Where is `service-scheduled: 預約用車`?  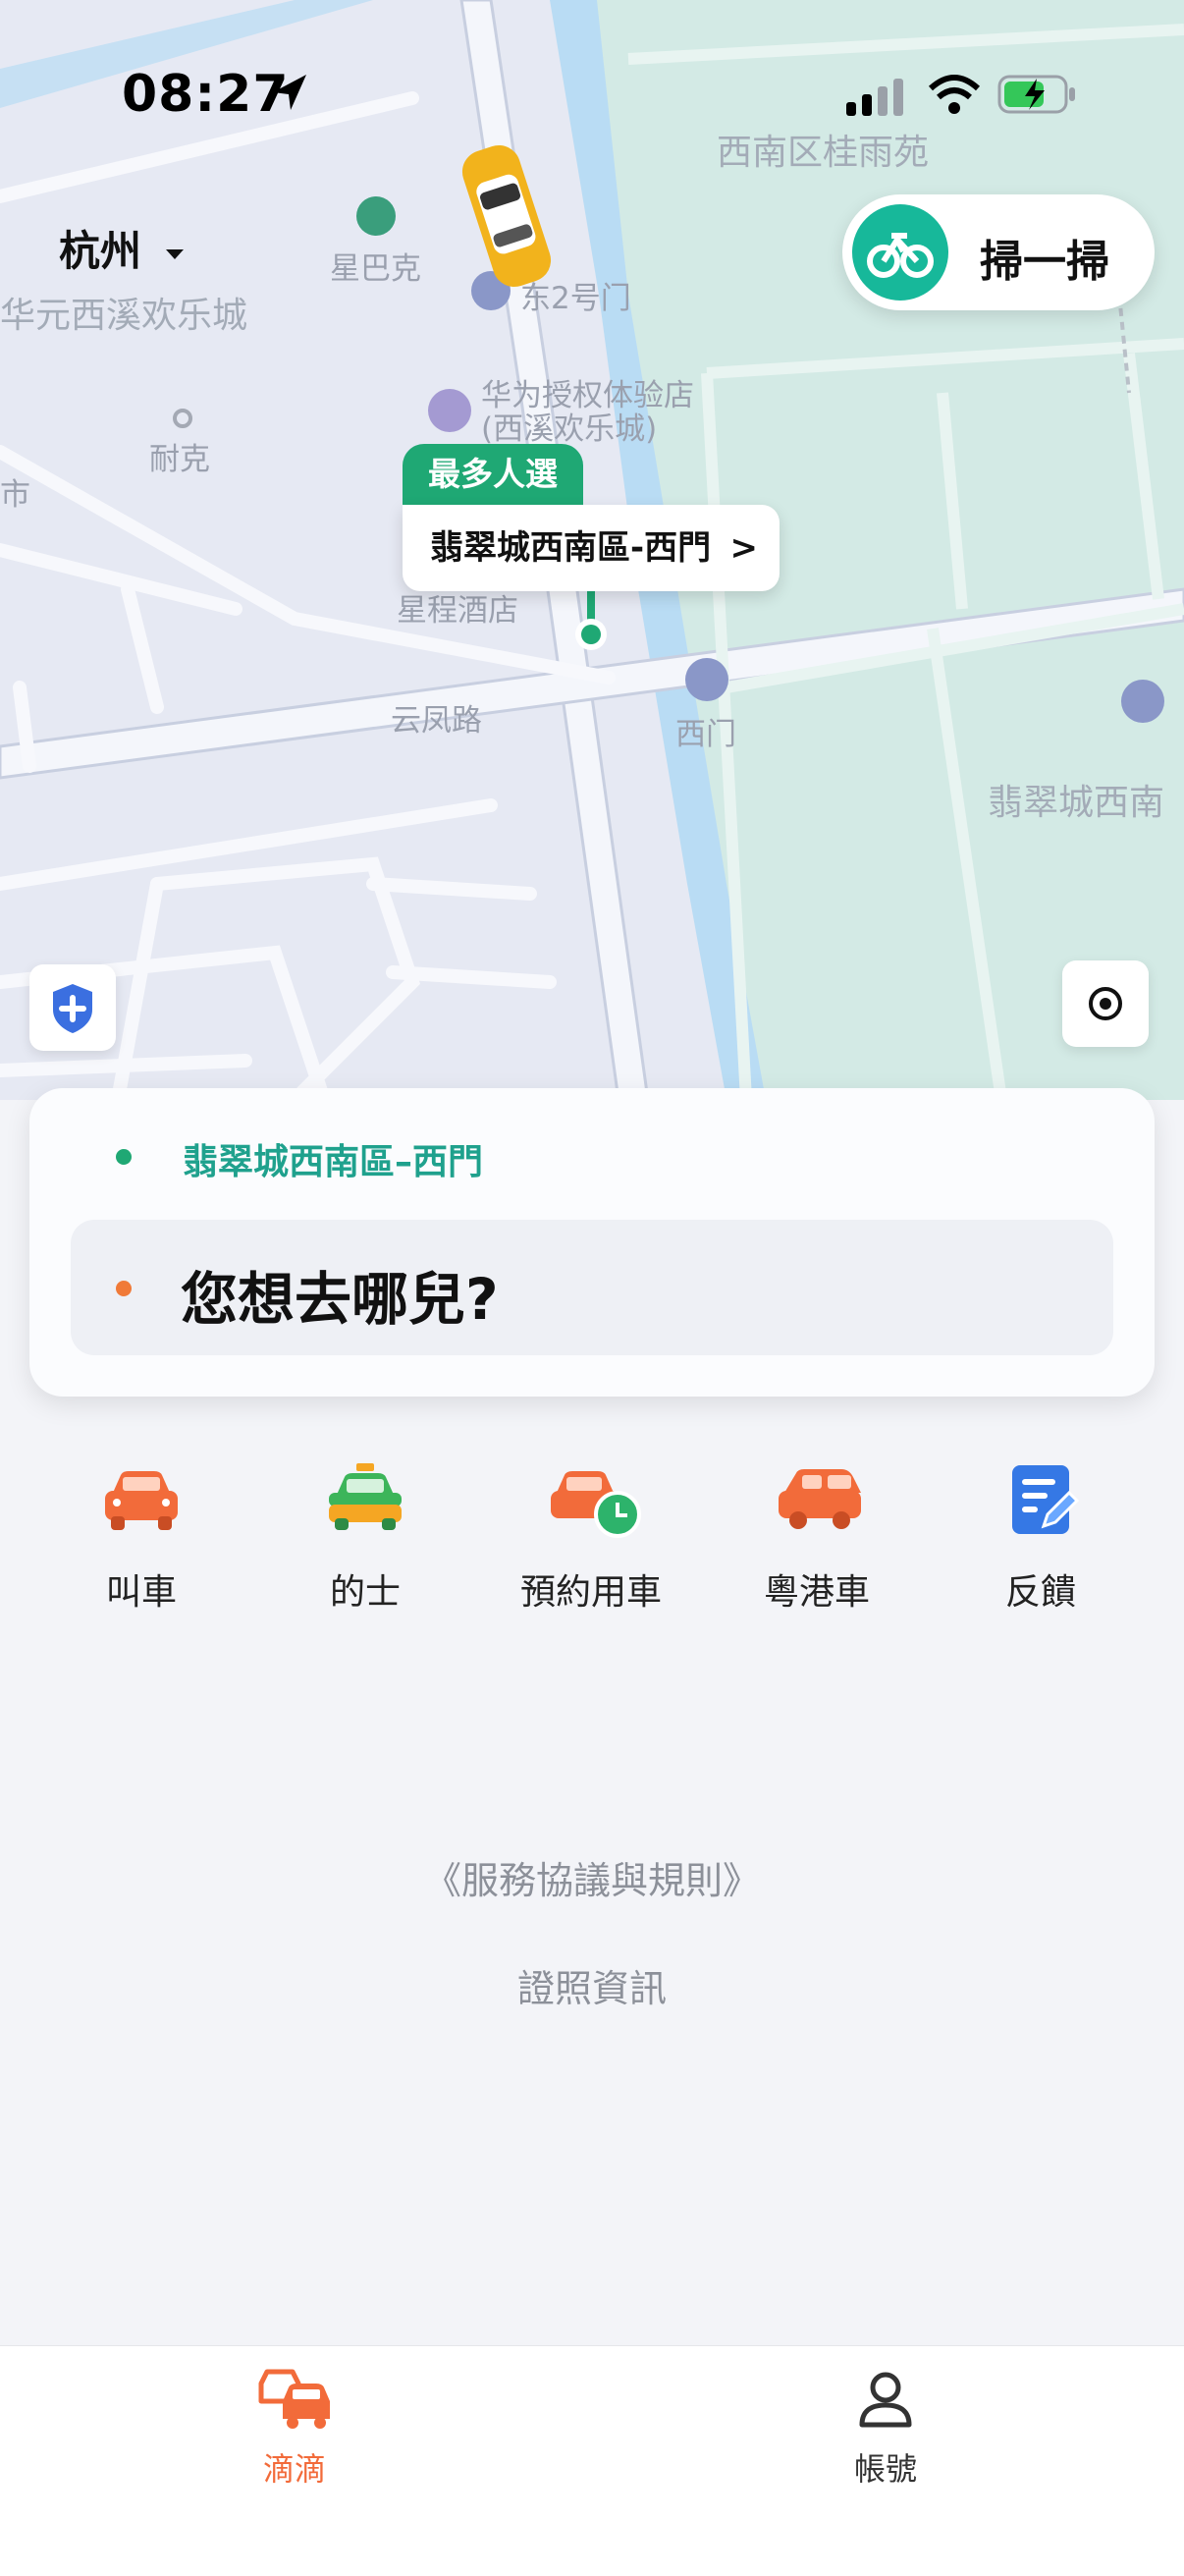
service-scheduled: 預約用車 is located at coordinates (591, 1539).